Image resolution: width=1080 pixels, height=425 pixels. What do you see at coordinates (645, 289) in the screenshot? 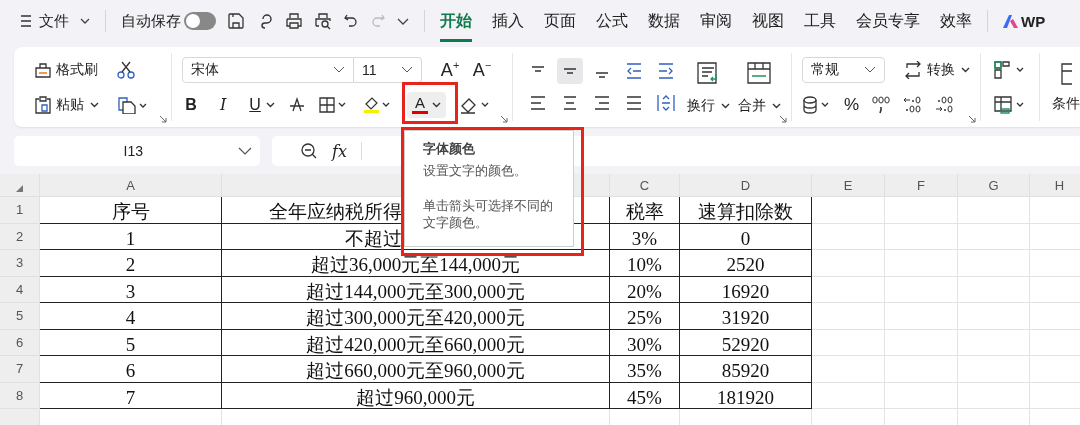
I see `table-cell: 20%` at bounding box center [645, 289].